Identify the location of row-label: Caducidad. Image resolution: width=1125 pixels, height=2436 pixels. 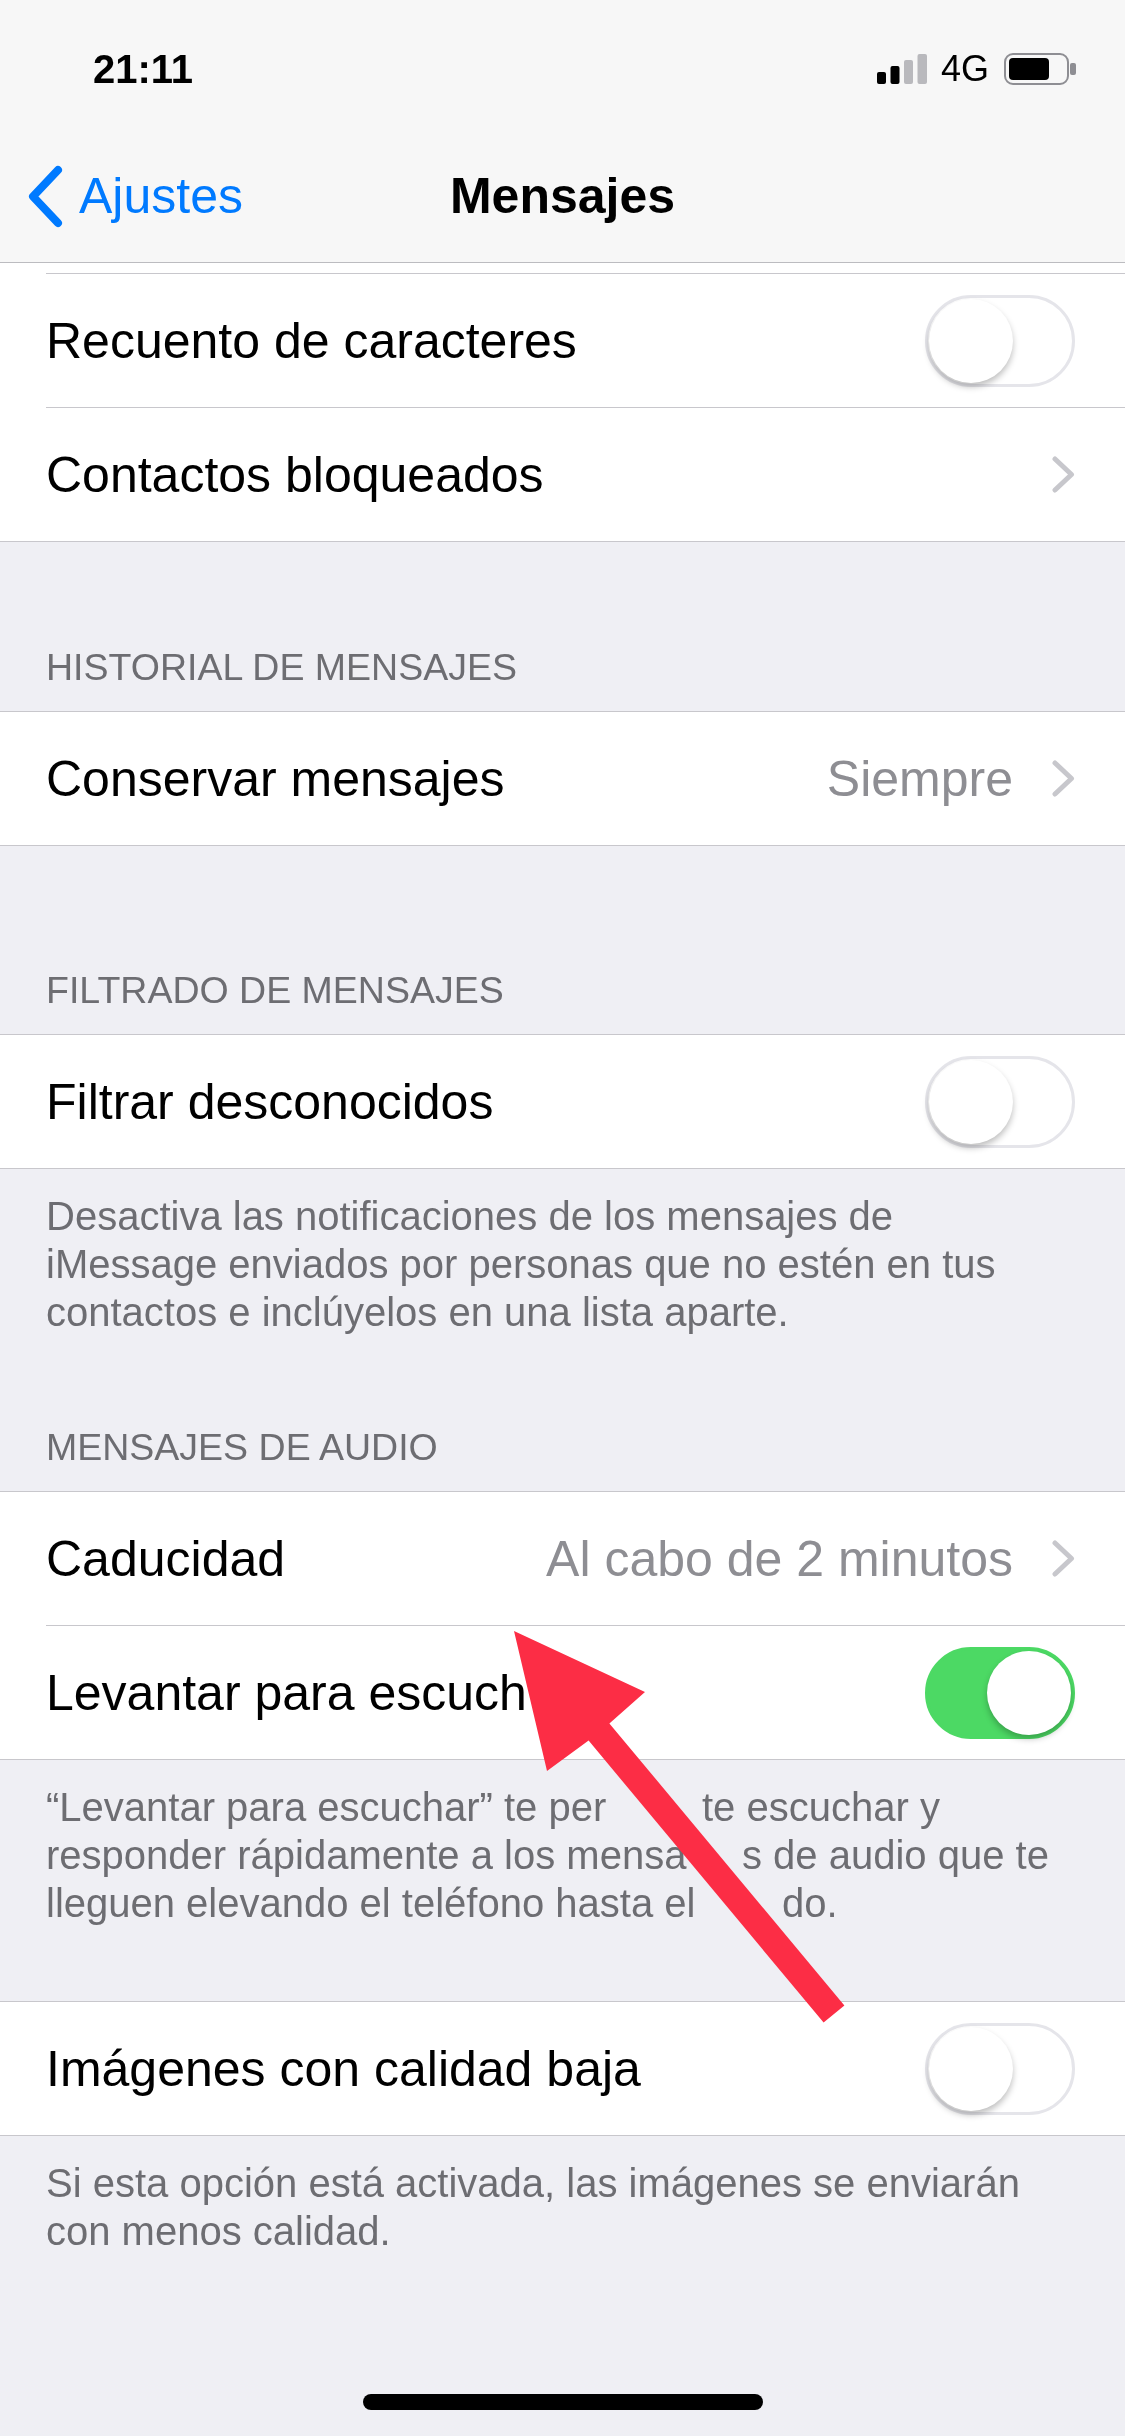
(166, 1558).